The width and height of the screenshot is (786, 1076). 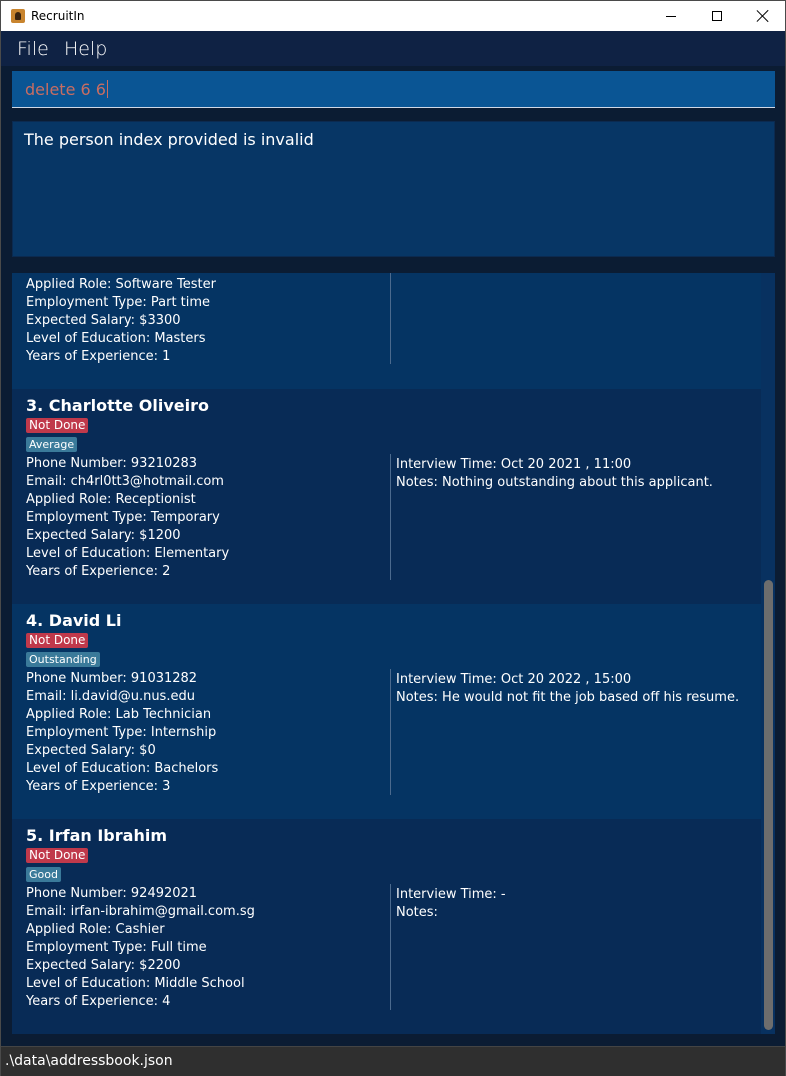 What do you see at coordinates (74, 620) in the screenshot?
I see `applicant-name: 4. David Li` at bounding box center [74, 620].